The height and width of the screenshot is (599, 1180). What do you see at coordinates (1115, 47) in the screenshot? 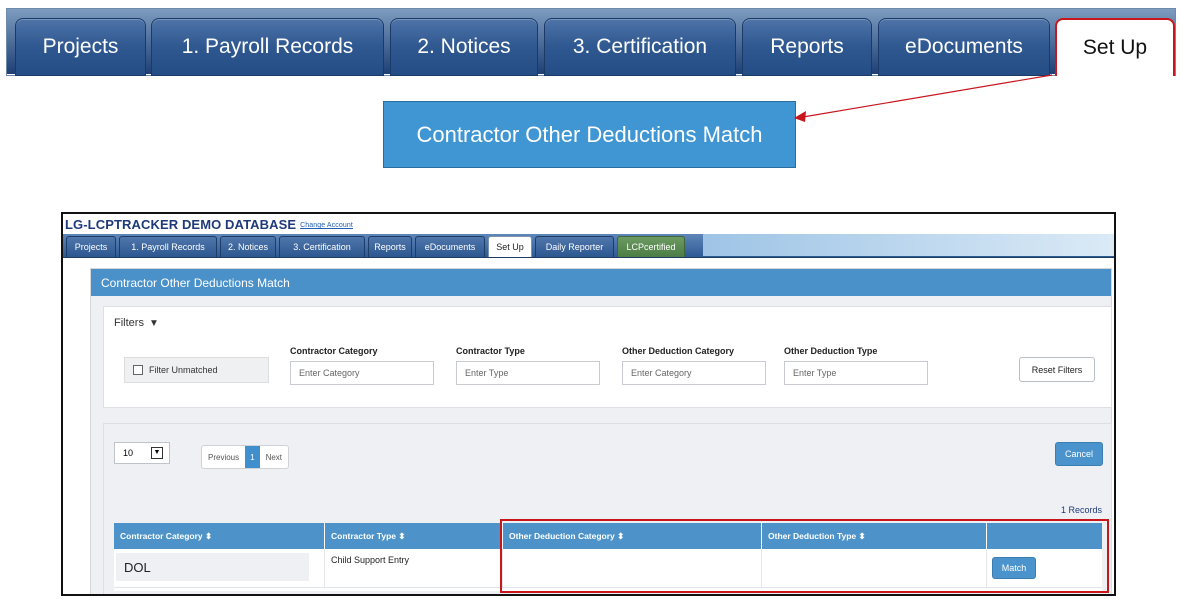
I see `tab-set-up: Set Up` at bounding box center [1115, 47].